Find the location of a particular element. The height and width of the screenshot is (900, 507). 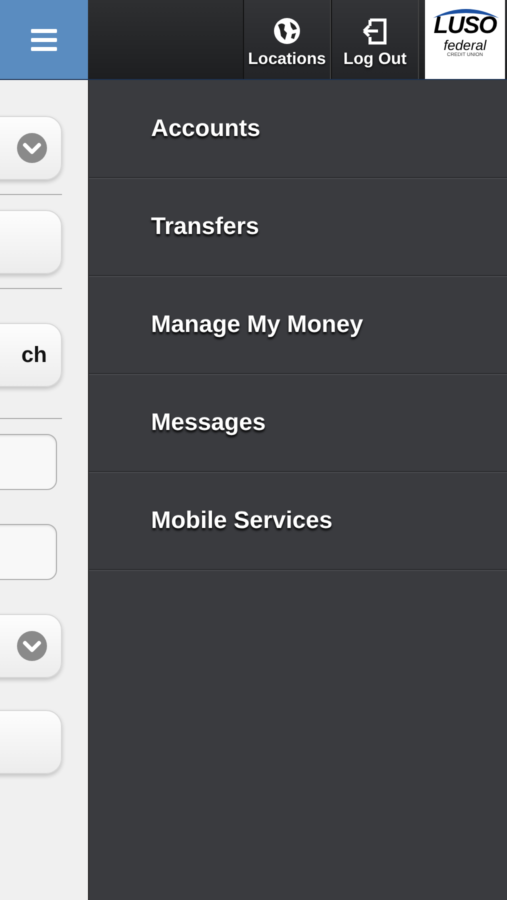

menu-icon is located at coordinates (44, 40).